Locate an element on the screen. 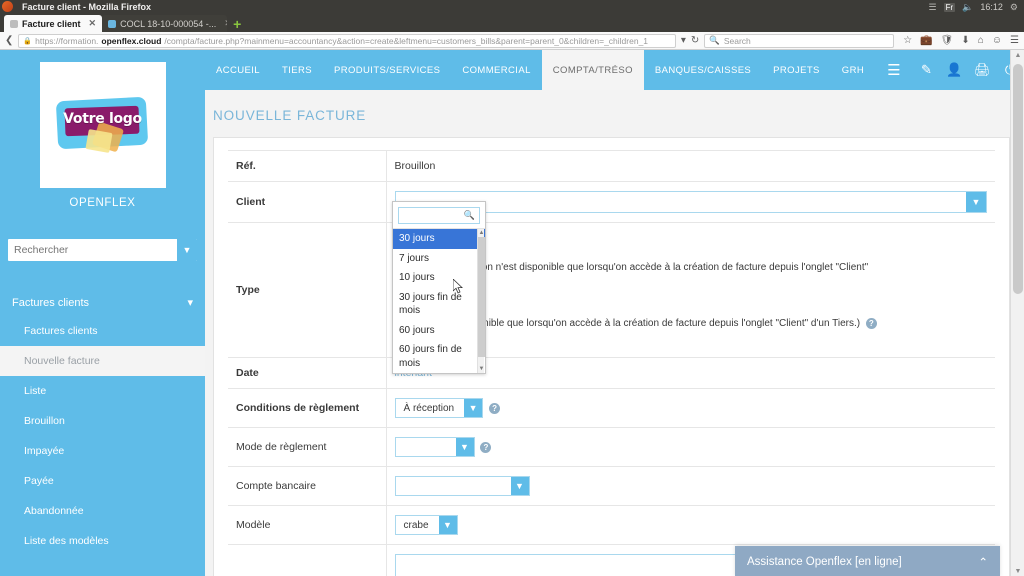  nav-item-tiers: TIERS is located at coordinates (297, 70).